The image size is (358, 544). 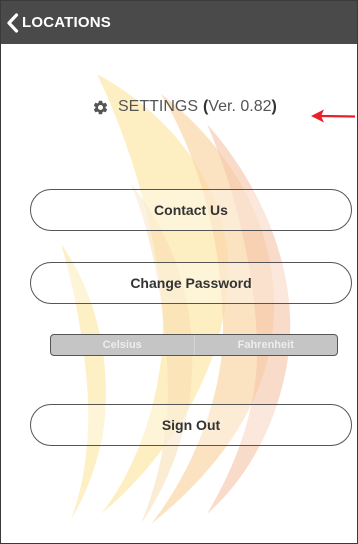 What do you see at coordinates (158, 106) in the screenshot?
I see `settings-title: SETTINGS` at bounding box center [158, 106].